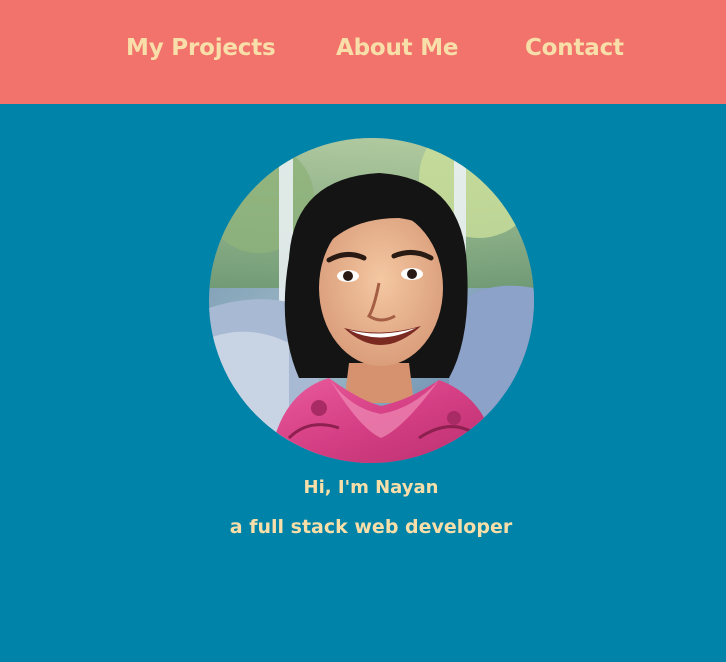 Image resolution: width=726 pixels, height=662 pixels. Describe the element at coordinates (574, 48) in the screenshot. I see `nav-link-contact: Contact` at that location.